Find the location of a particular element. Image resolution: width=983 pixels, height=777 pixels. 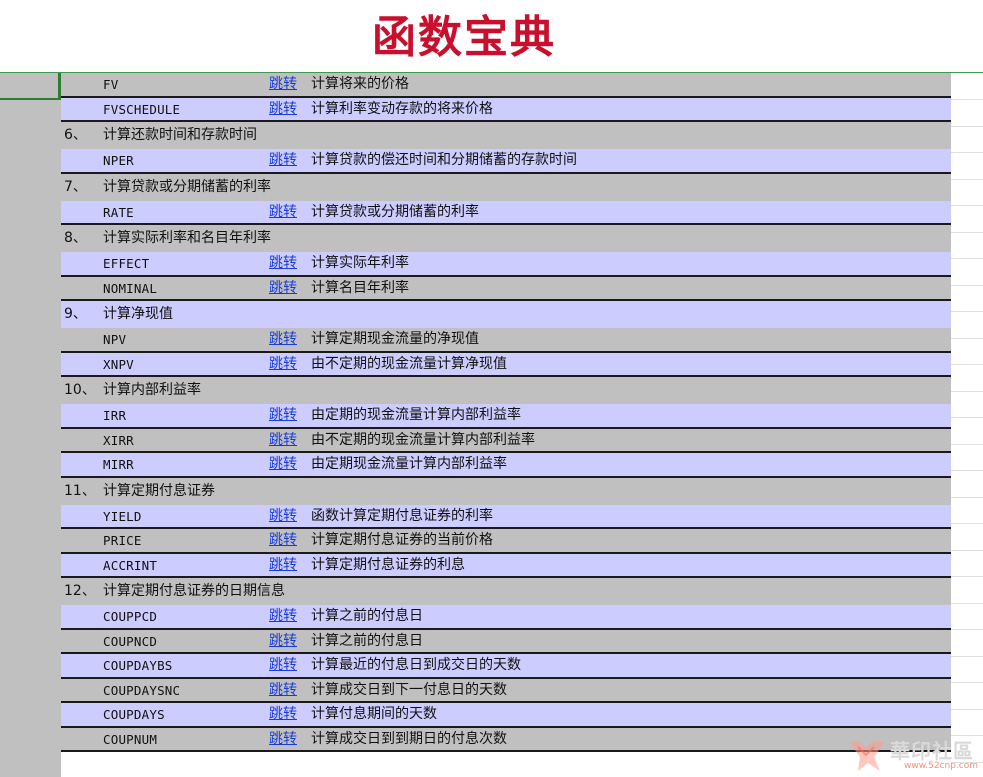

function-row: RATE 跳转 计算贷款或分期储蓄的利率 is located at coordinates (506, 212).